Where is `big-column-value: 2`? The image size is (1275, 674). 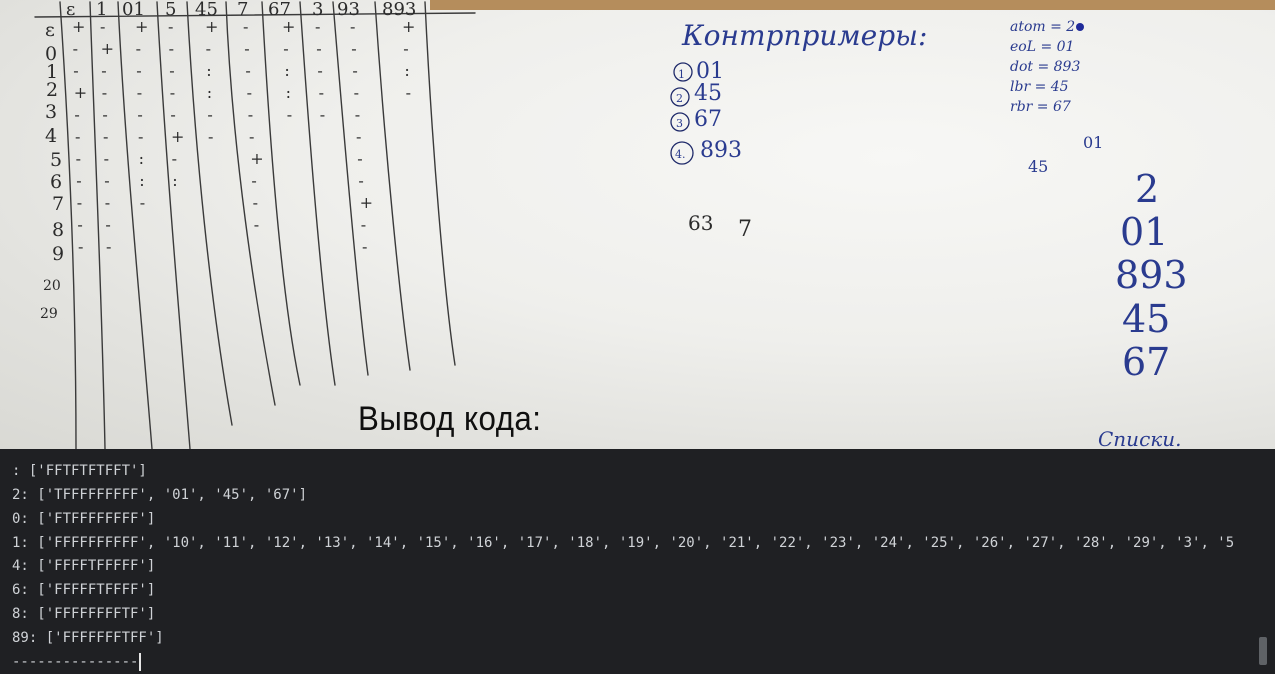
big-column-value: 2 is located at coordinates (1147, 189).